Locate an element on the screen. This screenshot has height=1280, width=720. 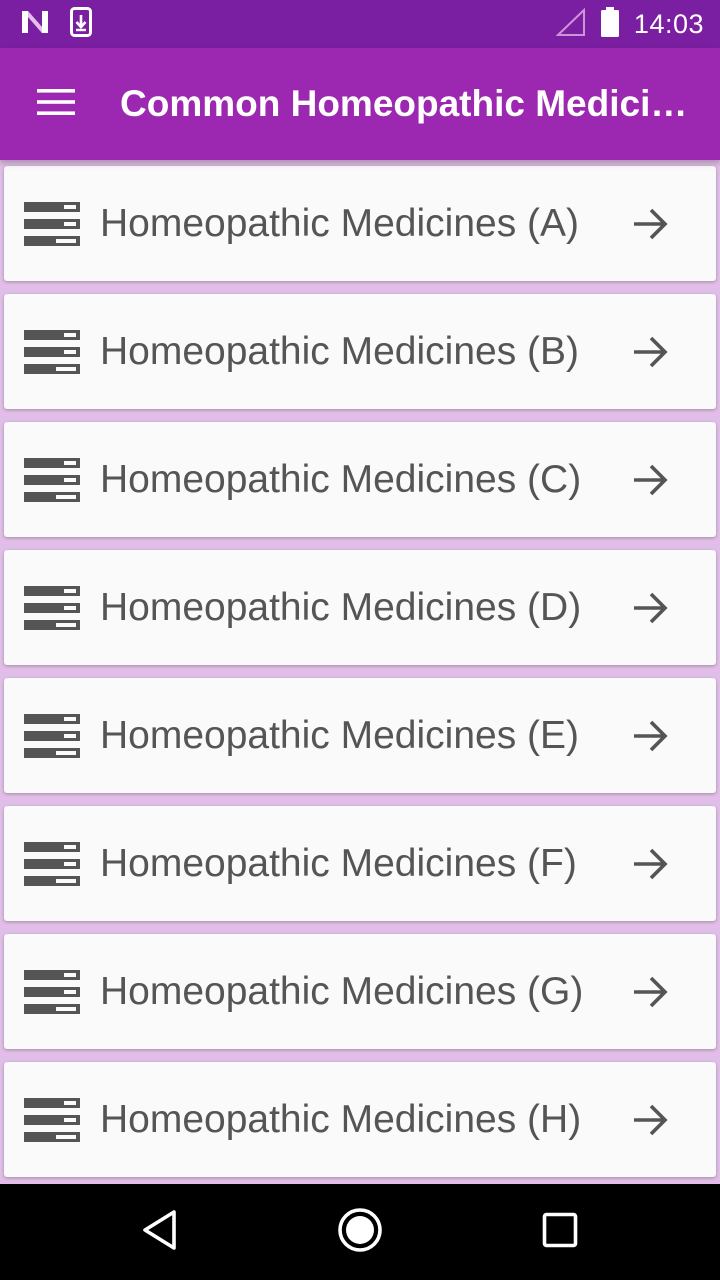
menu-button is located at coordinates (56, 104).